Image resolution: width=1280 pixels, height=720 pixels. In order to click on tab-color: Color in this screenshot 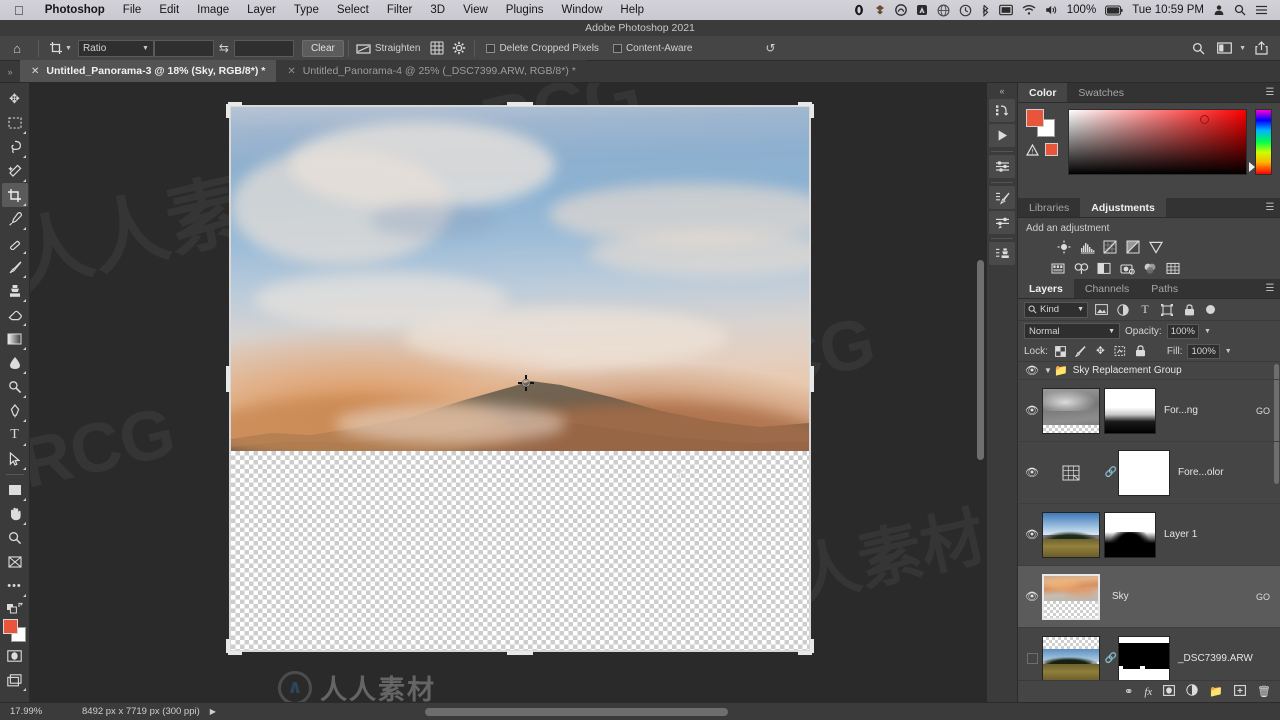, I will do `click(1043, 92)`.